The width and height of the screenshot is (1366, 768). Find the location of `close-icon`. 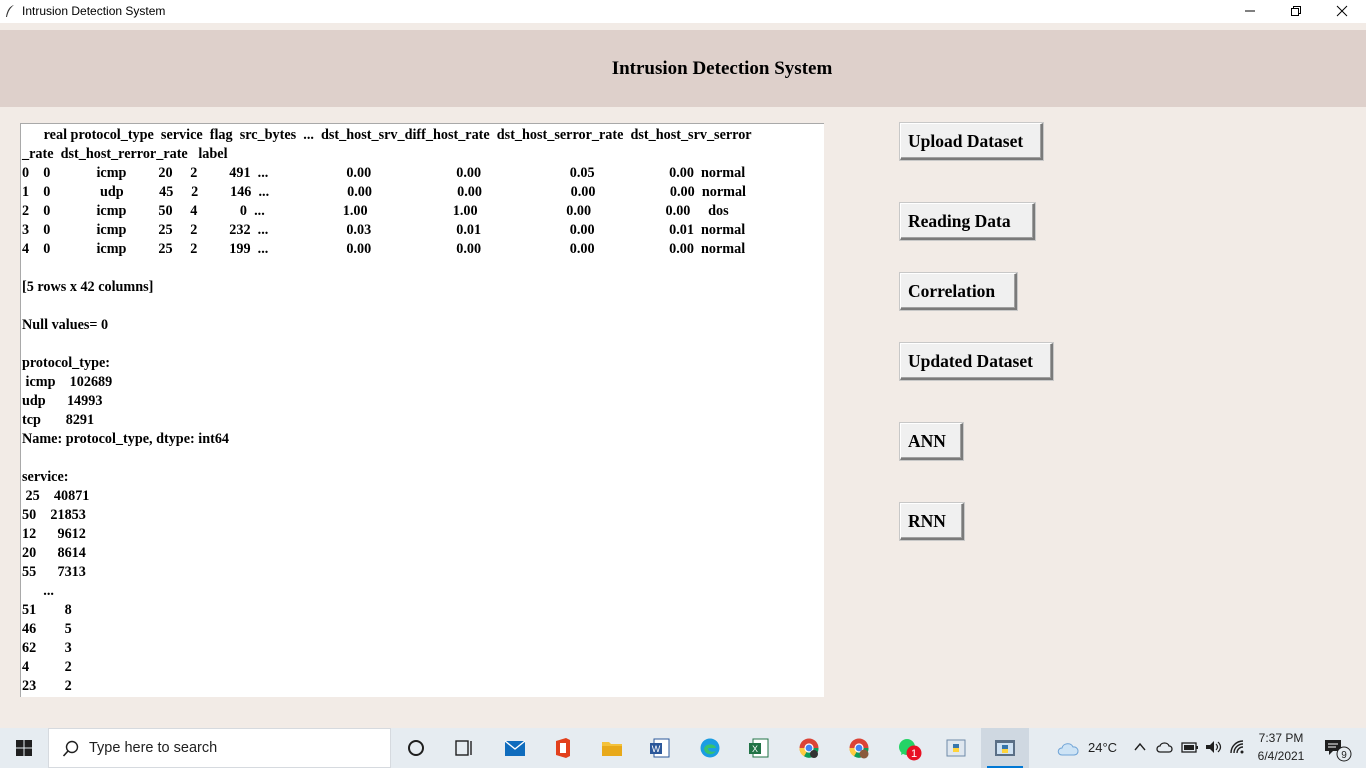

close-icon is located at coordinates (1342, 11).